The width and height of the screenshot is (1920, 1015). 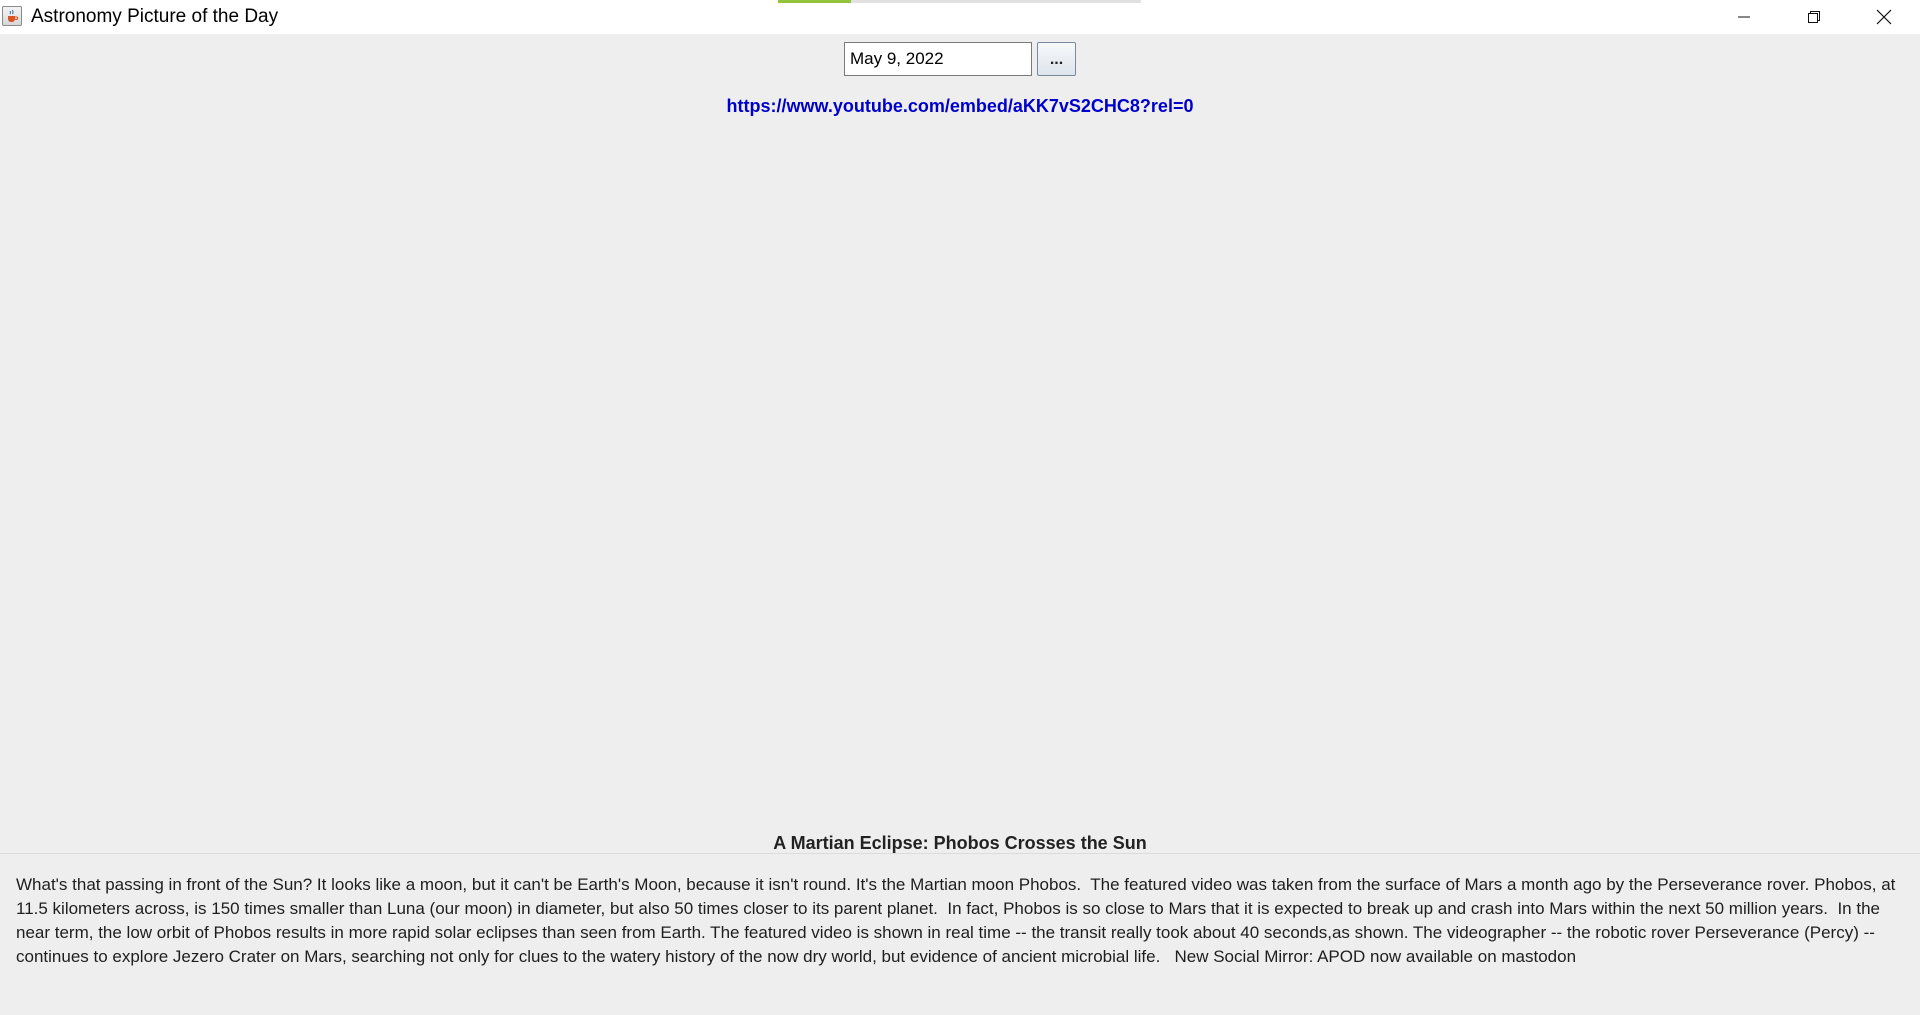 What do you see at coordinates (959, 1) in the screenshot?
I see `loading-progress-bar` at bounding box center [959, 1].